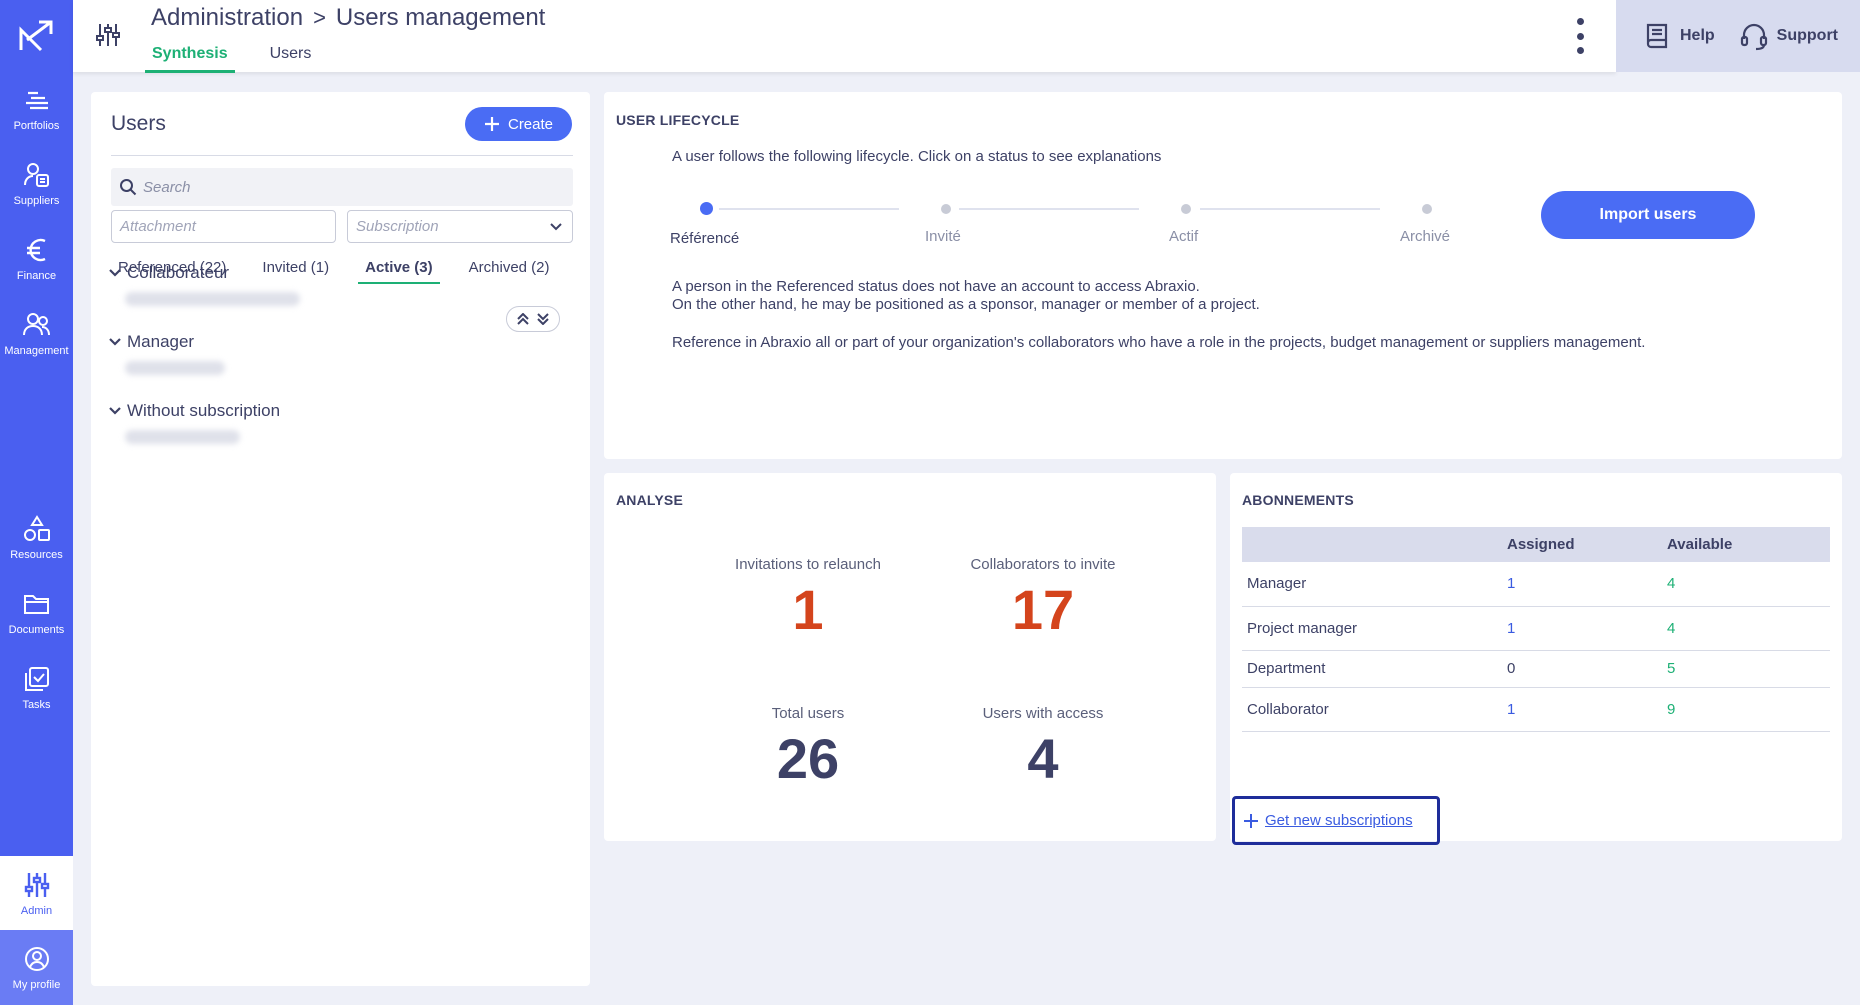 The image size is (1860, 1005). I want to click on nav-my-profile: My profile, so click(36, 967).